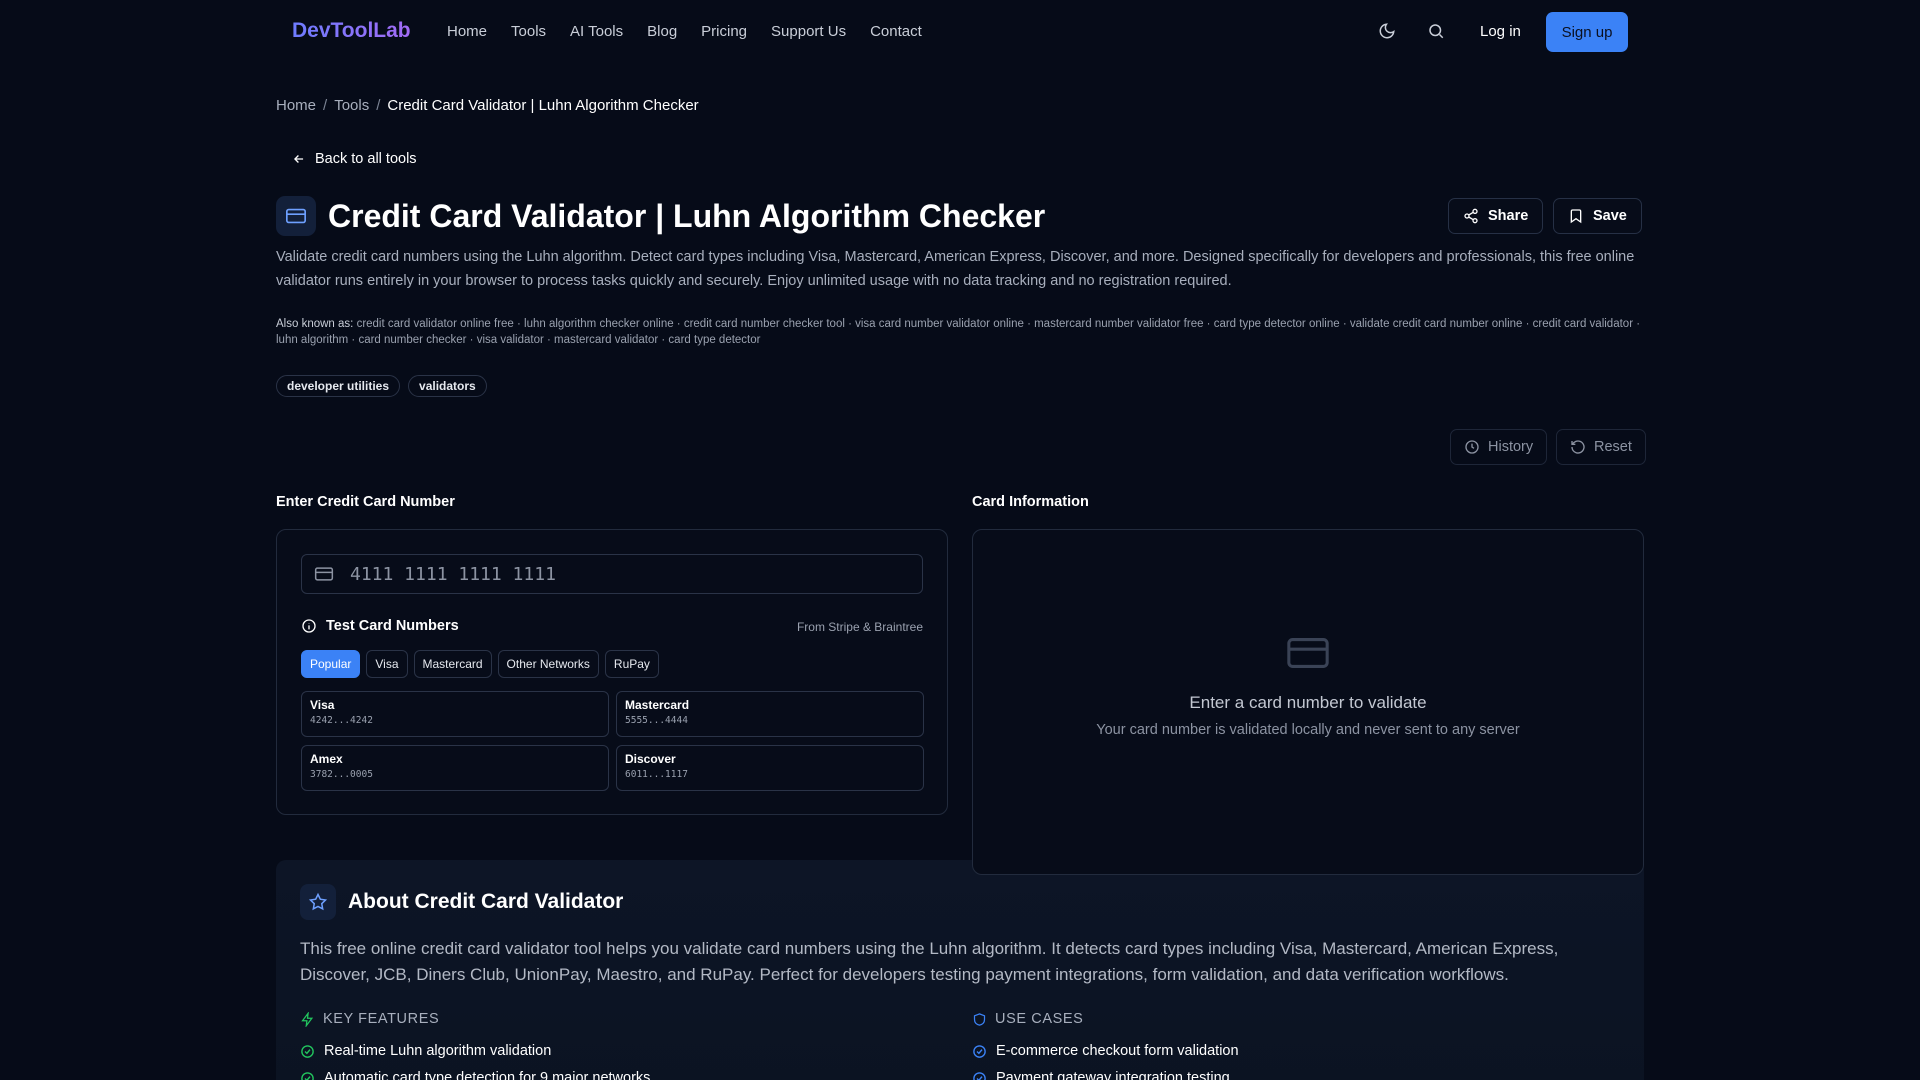 This screenshot has height=1080, width=1920. I want to click on tab-other-networks: Other Networks, so click(548, 664).